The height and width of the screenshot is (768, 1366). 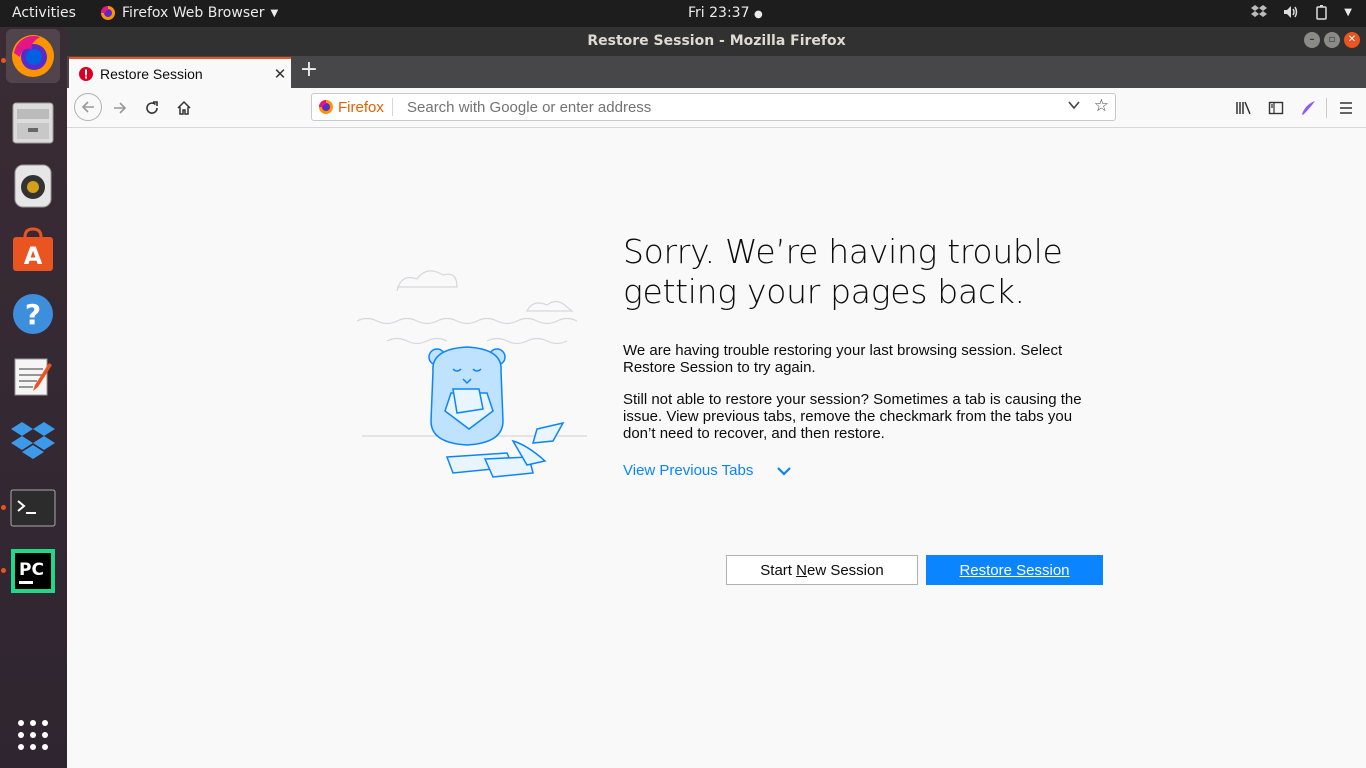 I want to click on text-editor-icon, so click(x=33, y=377).